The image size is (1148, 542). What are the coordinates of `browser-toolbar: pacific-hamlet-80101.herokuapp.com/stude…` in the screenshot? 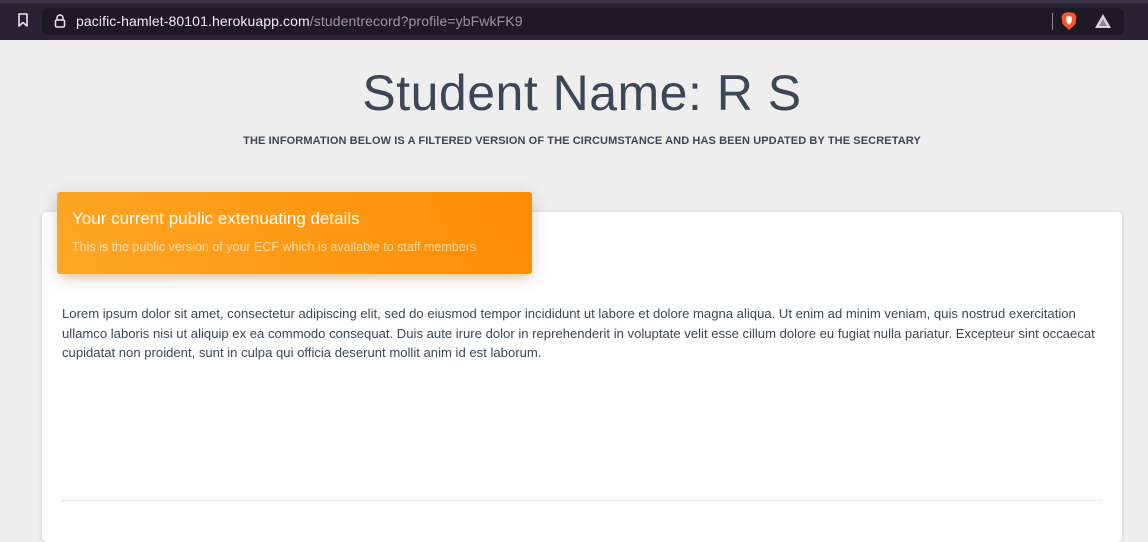 It's located at (574, 20).